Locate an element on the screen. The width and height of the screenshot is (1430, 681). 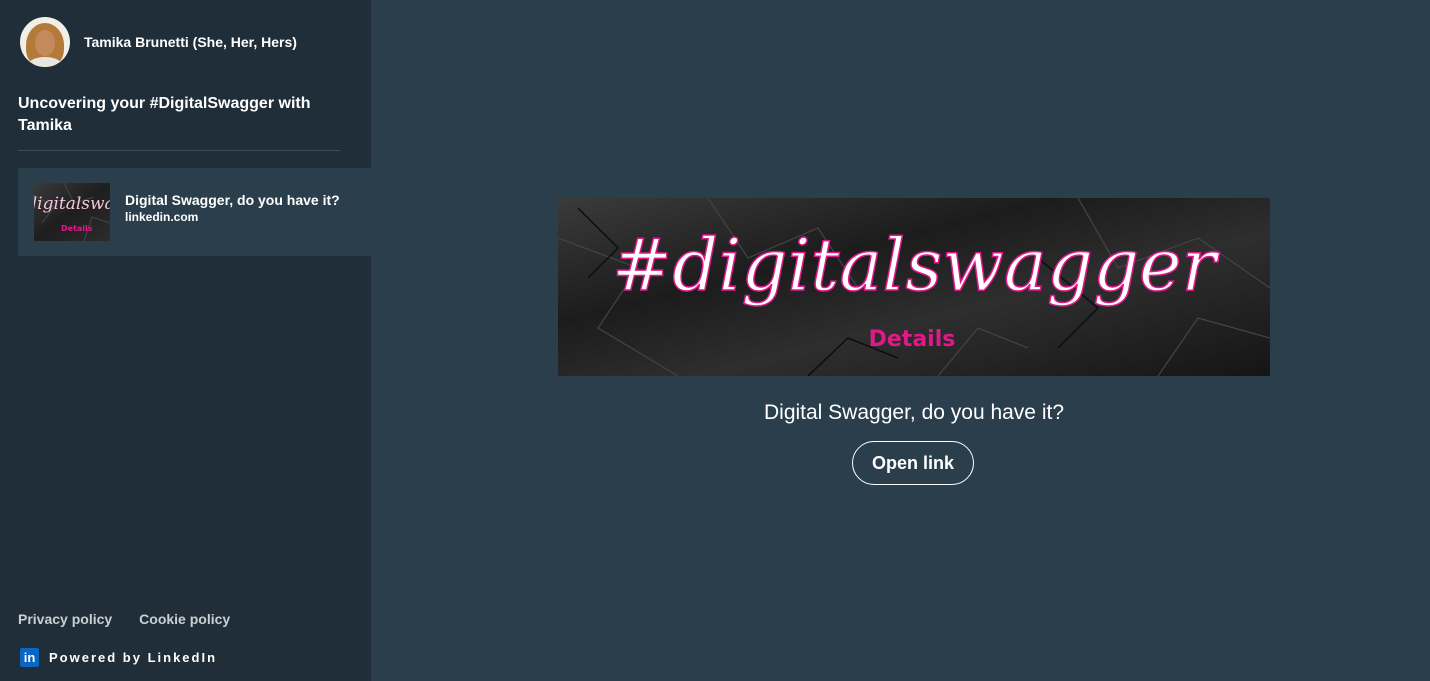
article-heading: Digital Swagger, do you have it? is located at coordinates (914, 412).